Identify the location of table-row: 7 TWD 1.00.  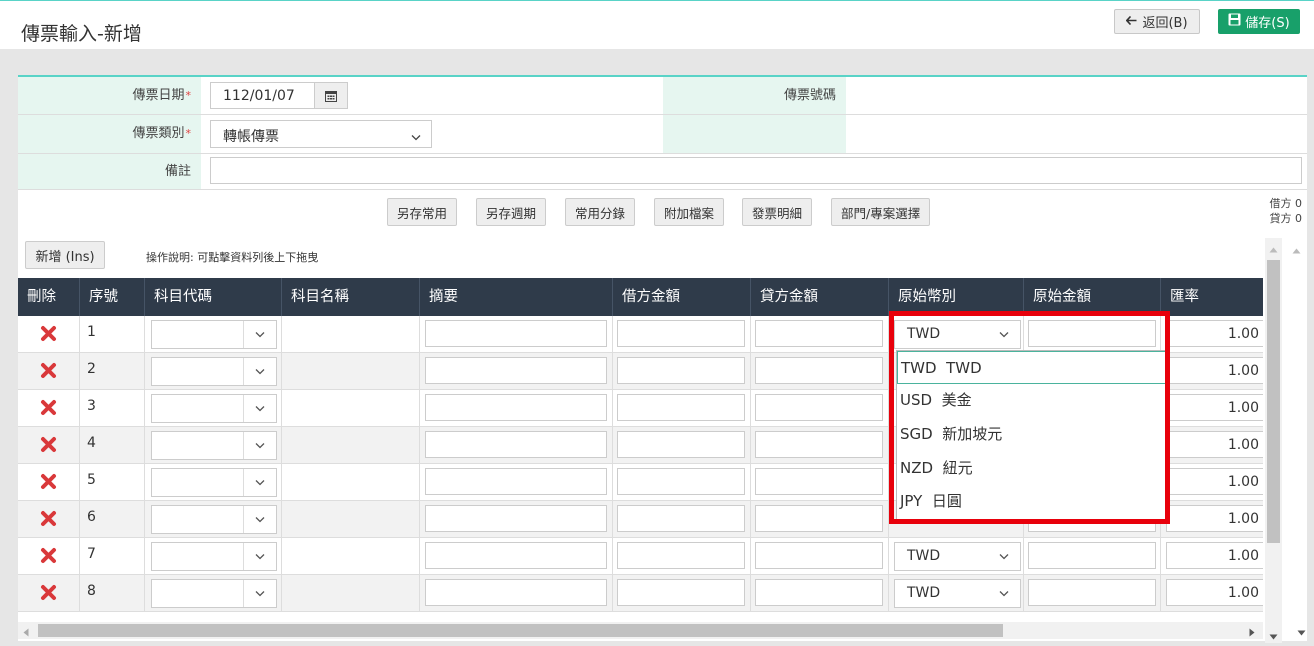
(640, 556).